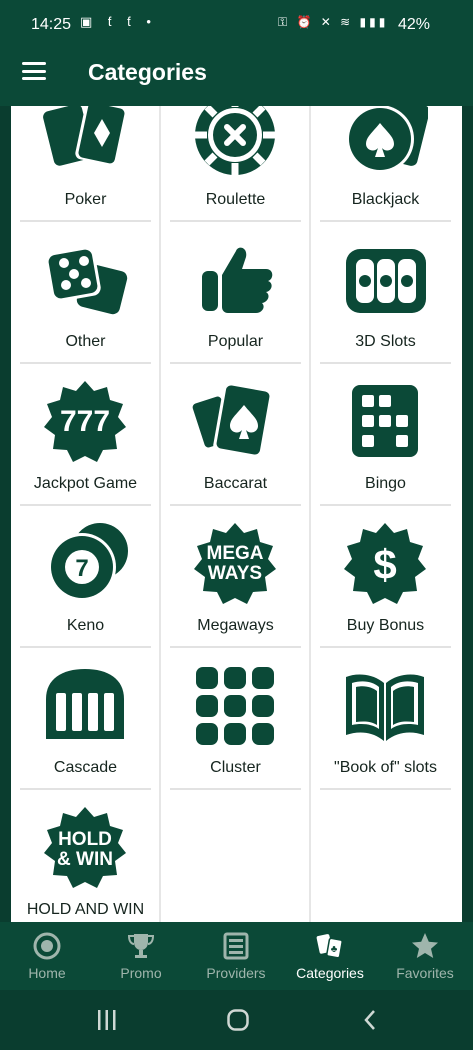 This screenshot has width=473, height=1050. I want to click on home-button, so click(238, 1020).